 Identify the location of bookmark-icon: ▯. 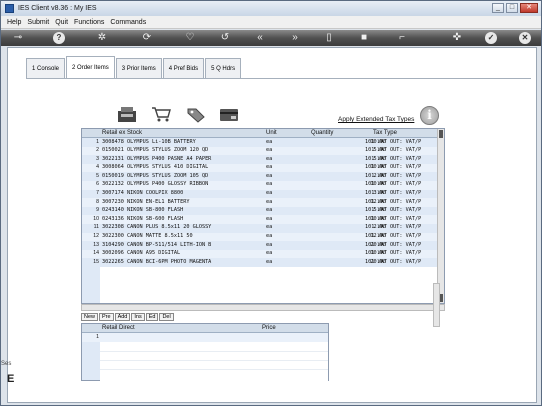
(329, 38).